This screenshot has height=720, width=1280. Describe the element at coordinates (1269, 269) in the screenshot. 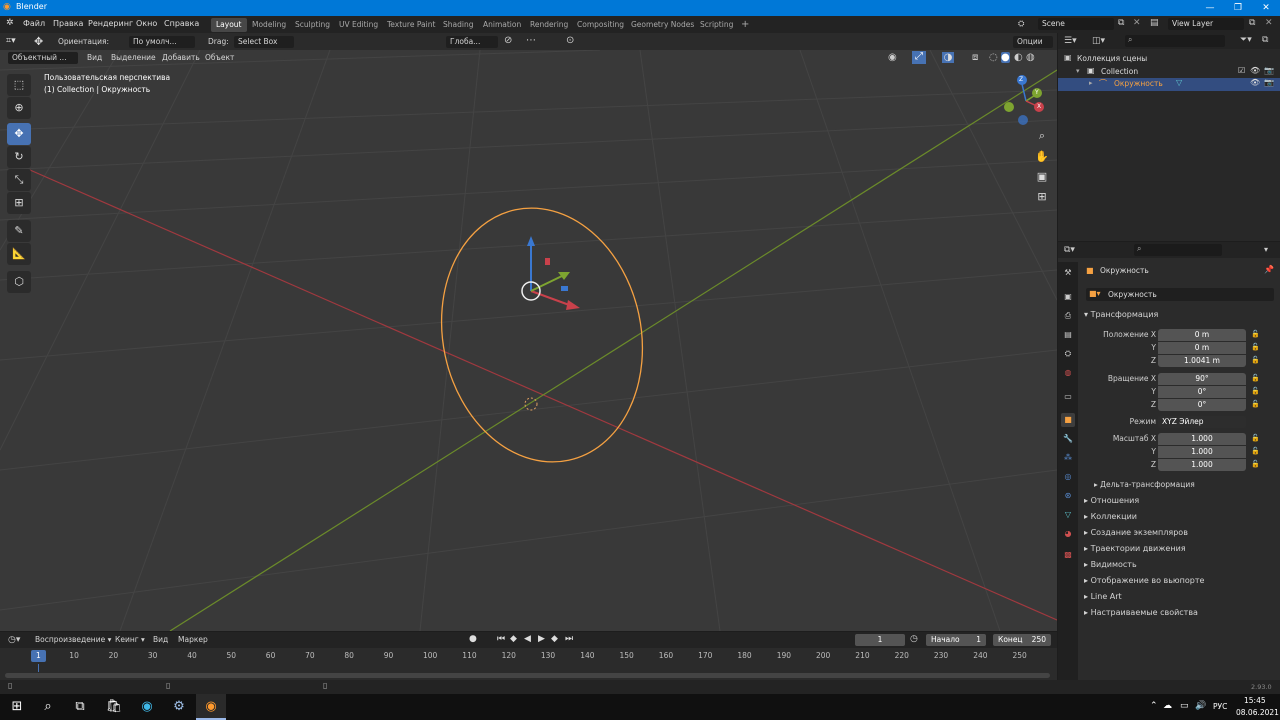

I see `pin-icon: 📌` at that location.